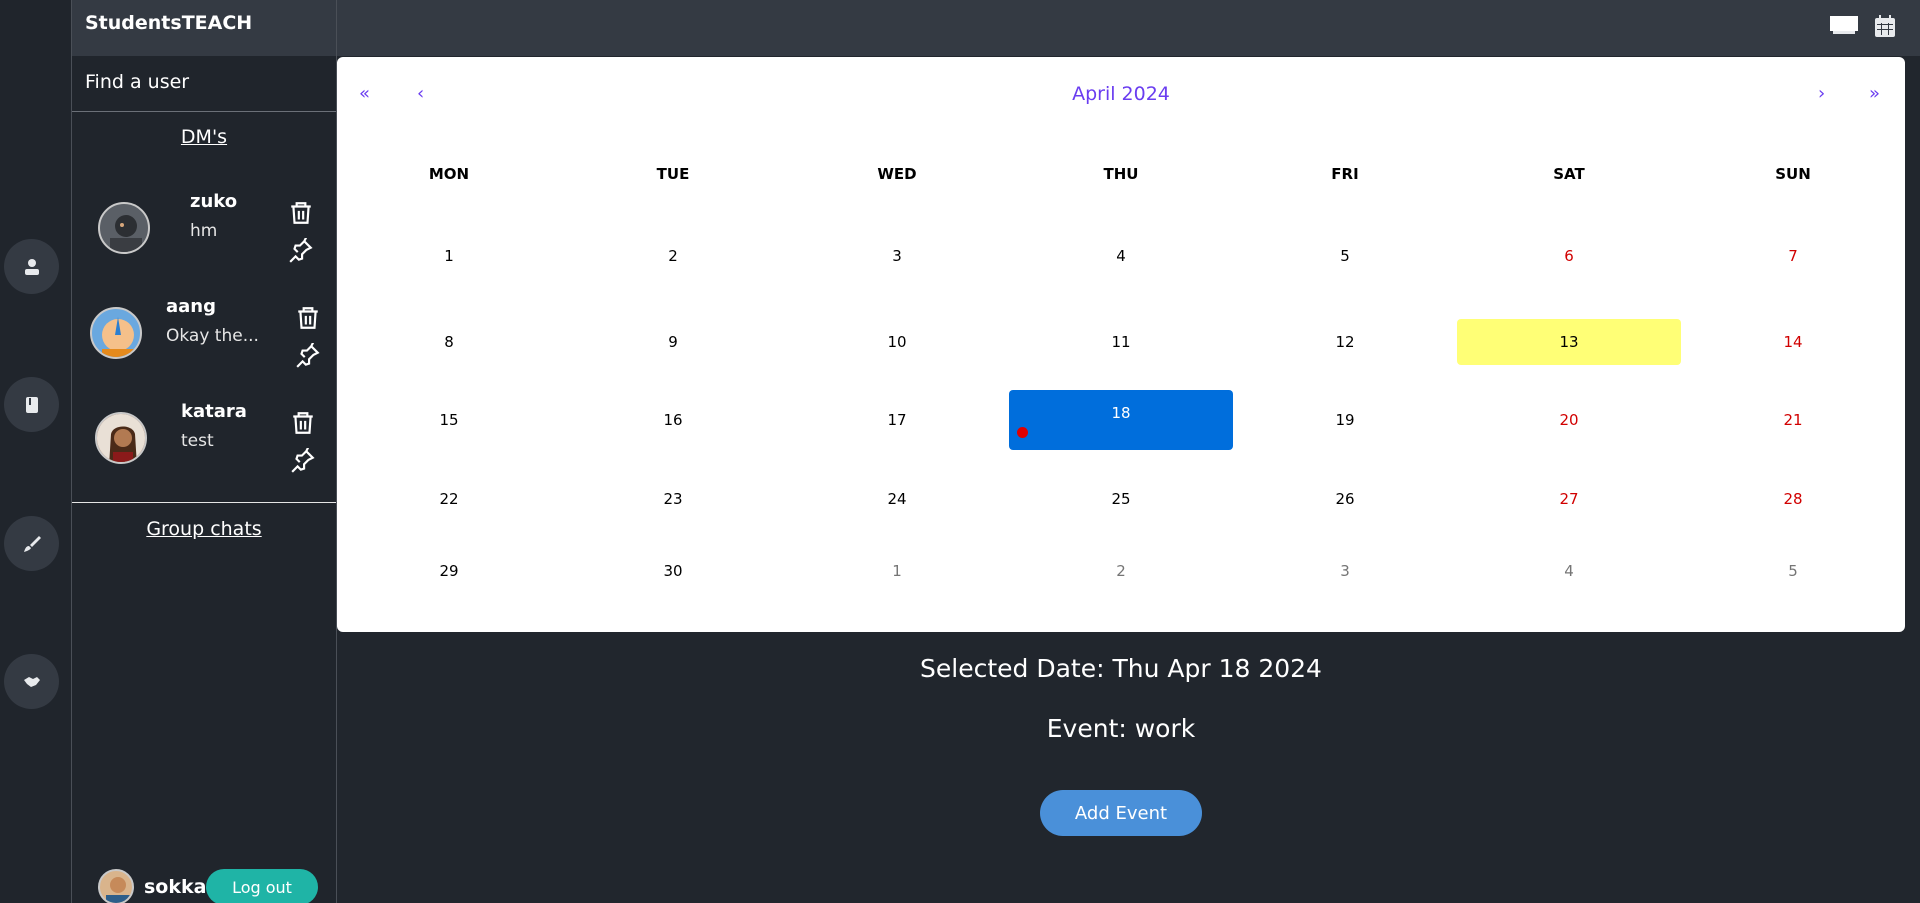 Image resolution: width=1920 pixels, height=903 pixels. Describe the element at coordinates (1844, 27) in the screenshot. I see `whiteboard-icon` at that location.